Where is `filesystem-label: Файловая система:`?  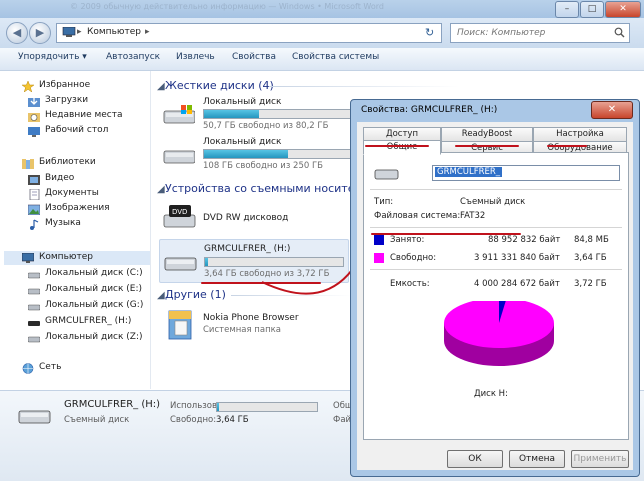 filesystem-label: Файловая система: is located at coordinates (417, 216).